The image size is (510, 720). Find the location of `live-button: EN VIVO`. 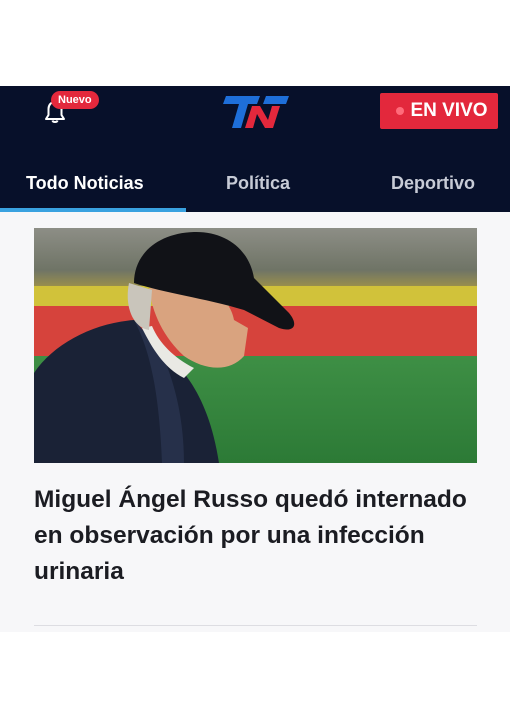

live-button: EN VIVO is located at coordinates (439, 111).